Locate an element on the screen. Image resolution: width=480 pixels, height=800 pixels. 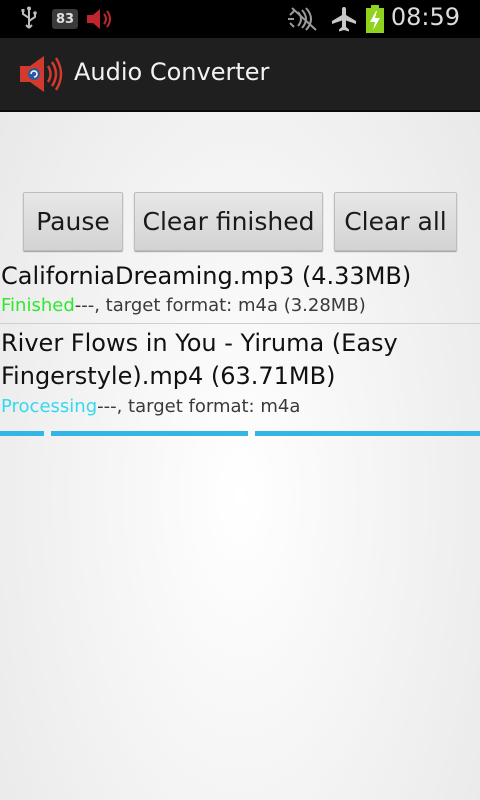
job-status-line: Processing---, target format: m4a is located at coordinates (240, 406).